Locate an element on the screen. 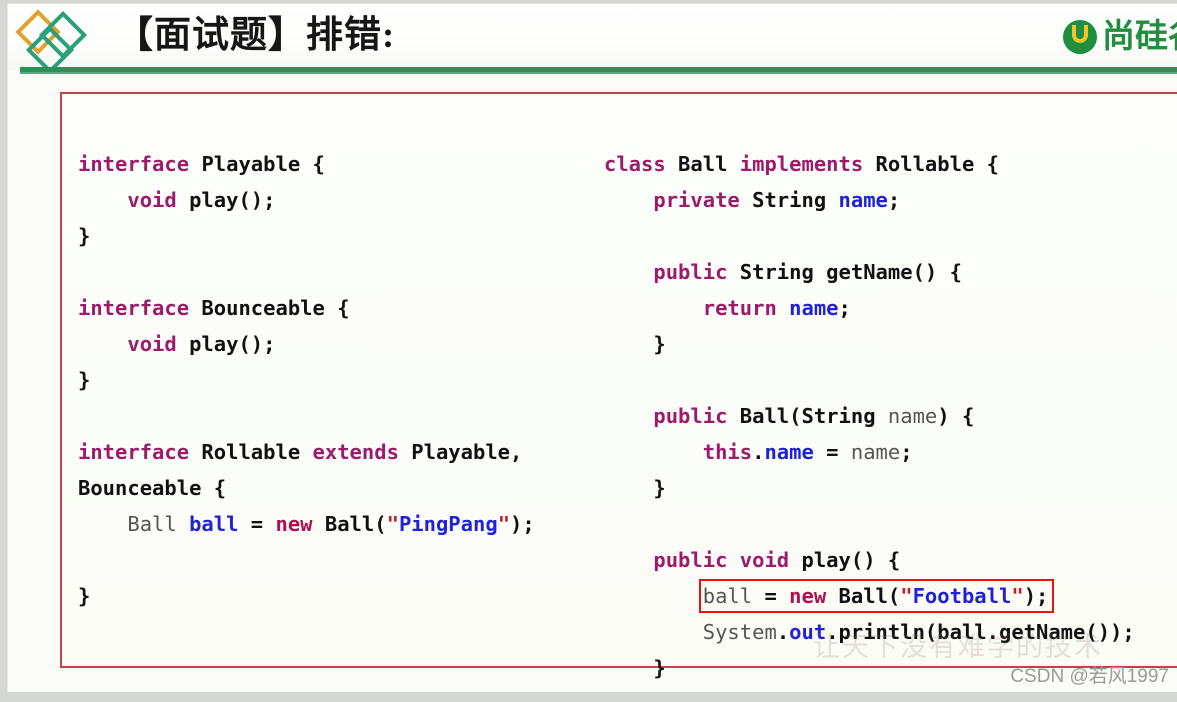  code-token: Playable is located at coordinates (251, 164).